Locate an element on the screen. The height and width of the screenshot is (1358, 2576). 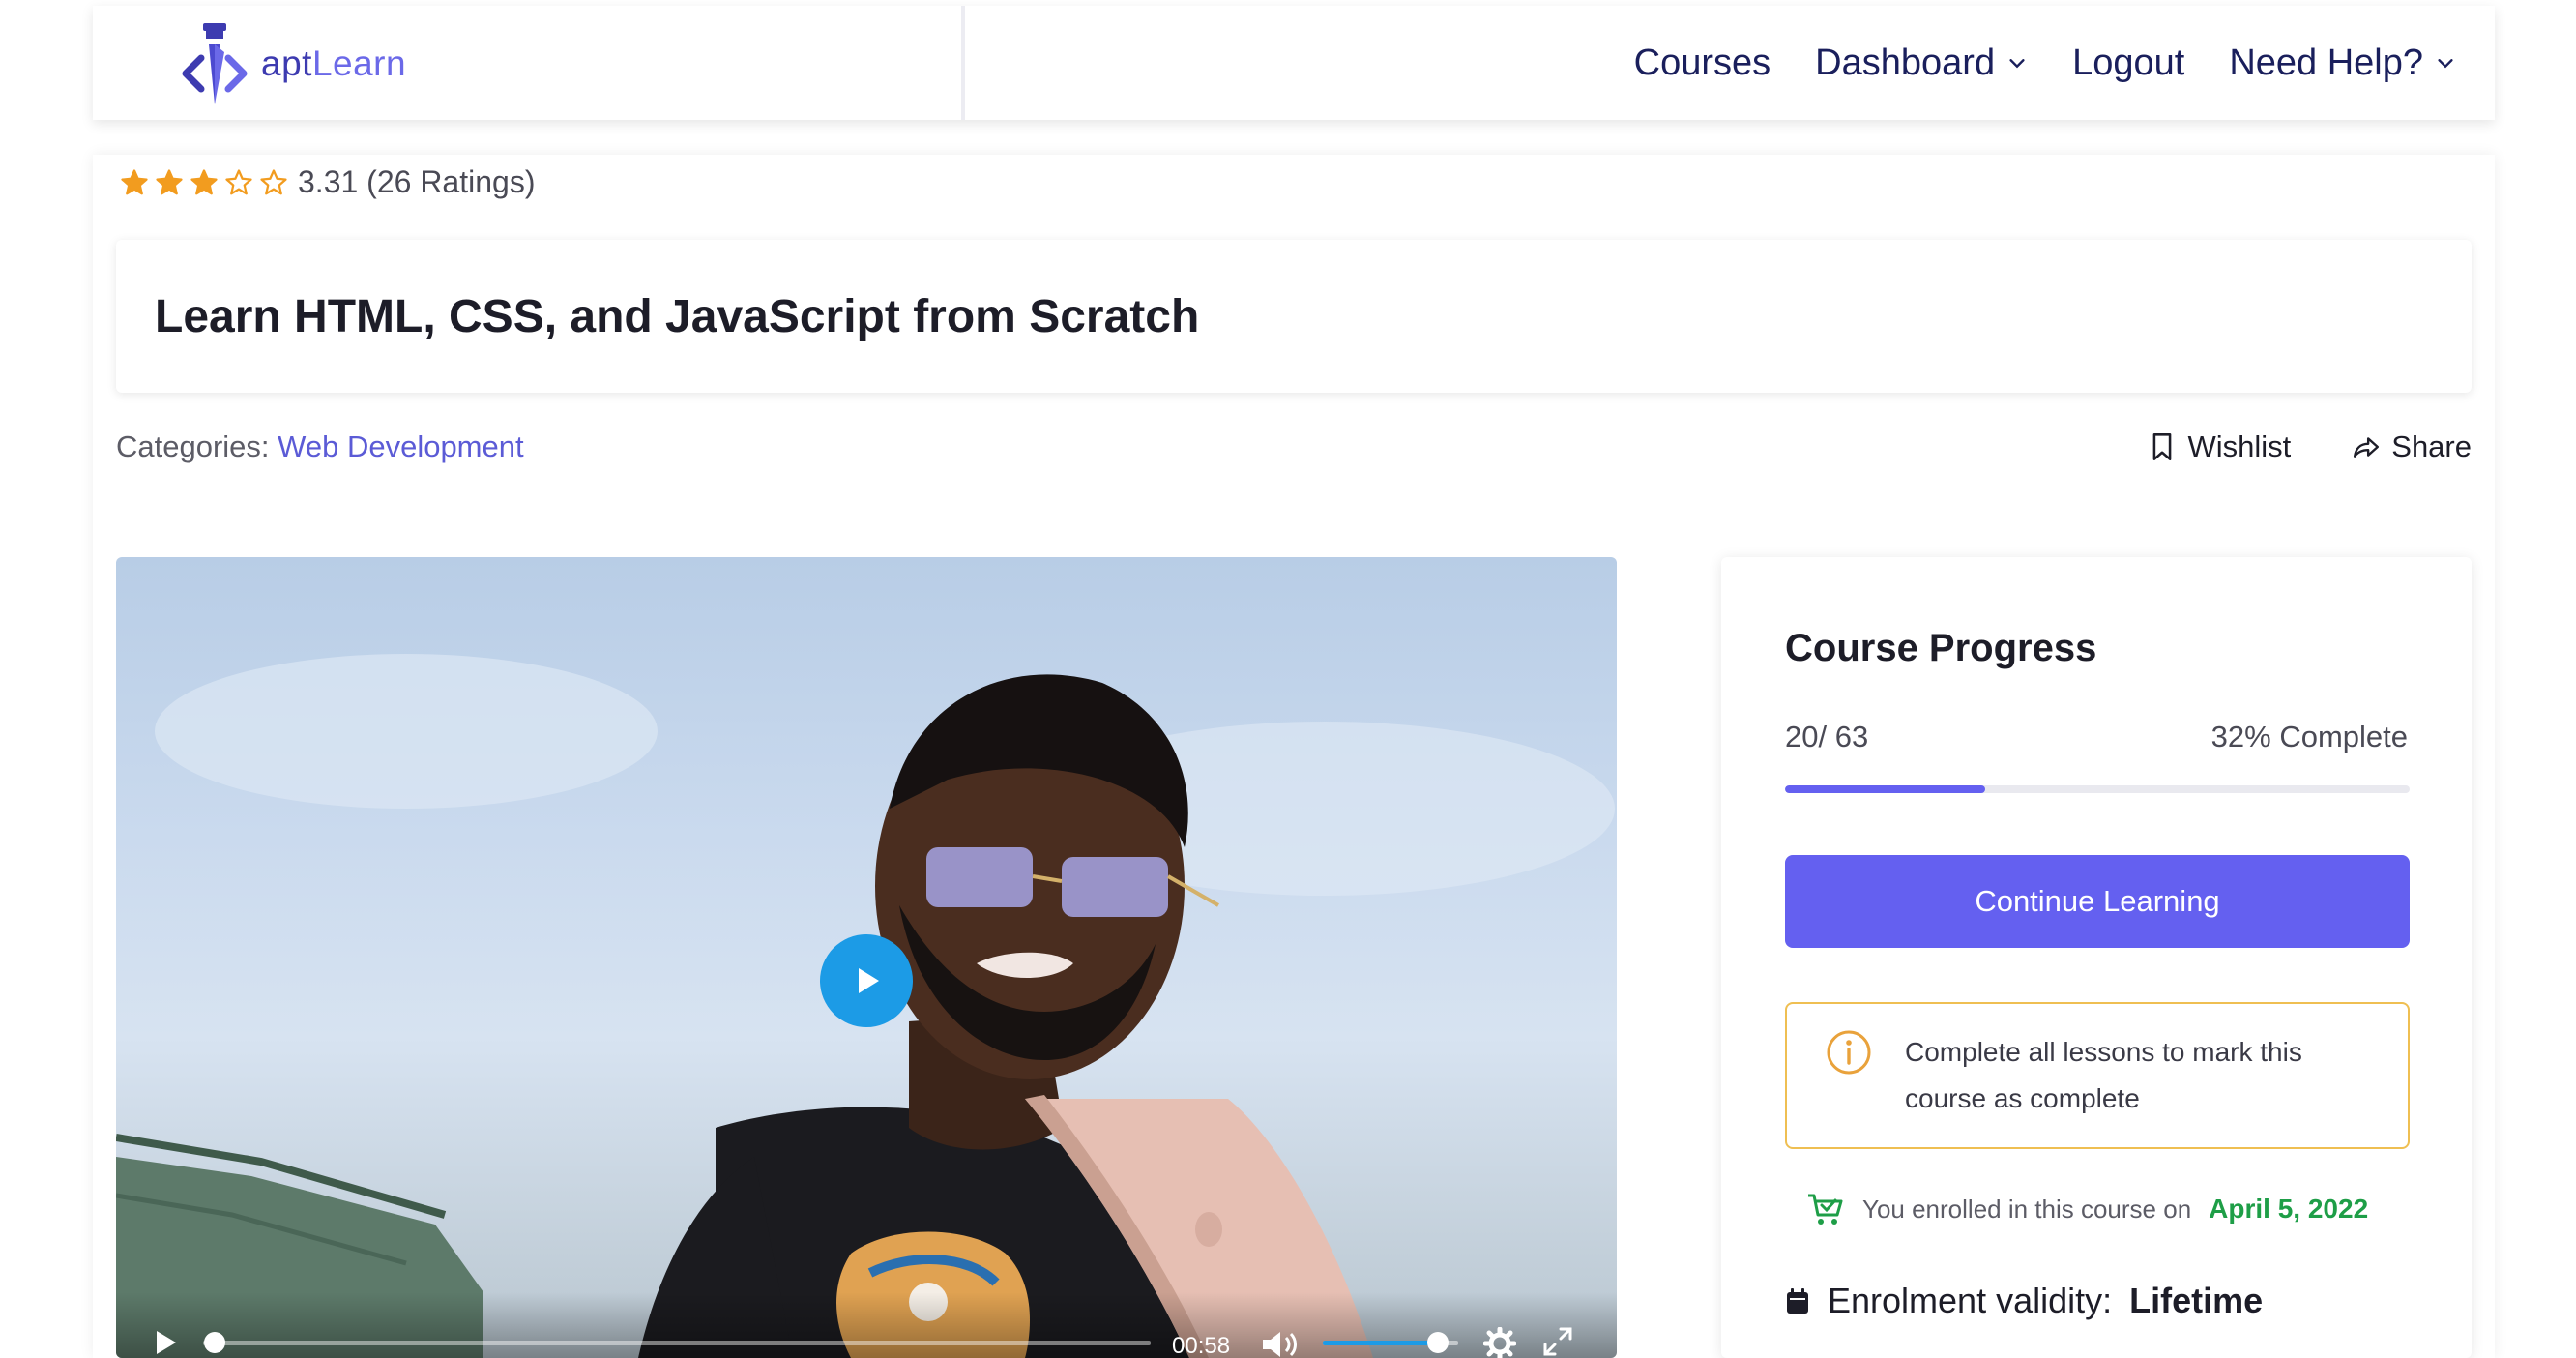
progress-bar is located at coordinates (2097, 789).